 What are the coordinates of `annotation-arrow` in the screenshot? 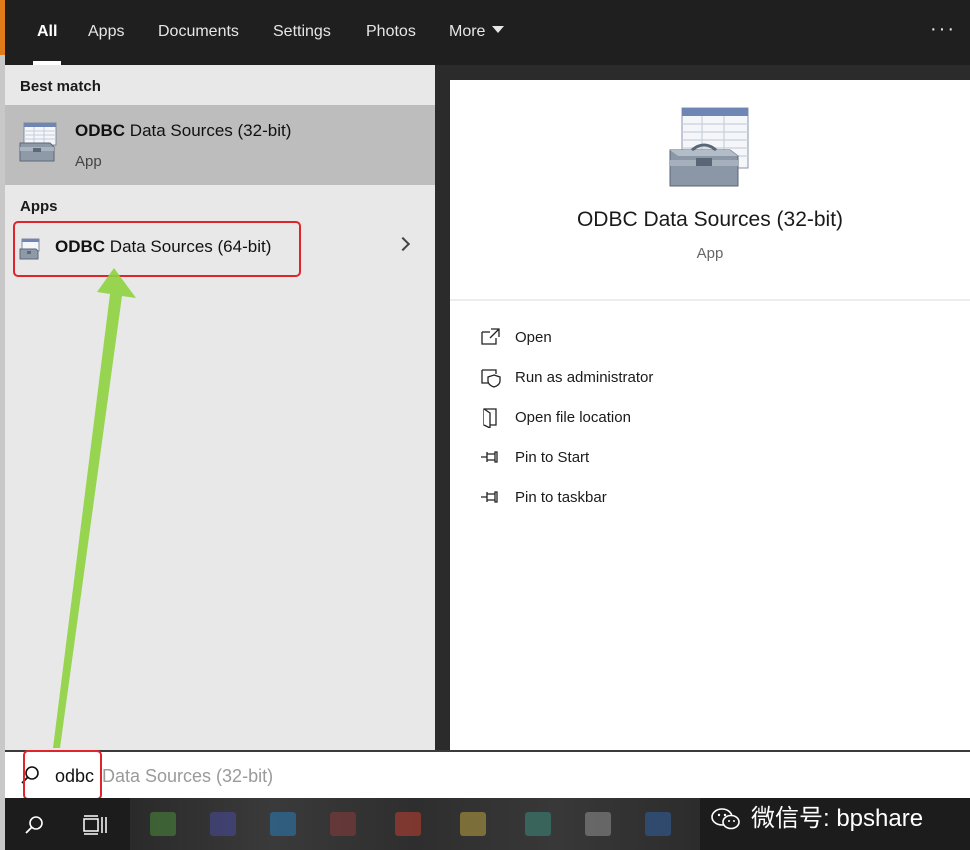 It's located at (94, 508).